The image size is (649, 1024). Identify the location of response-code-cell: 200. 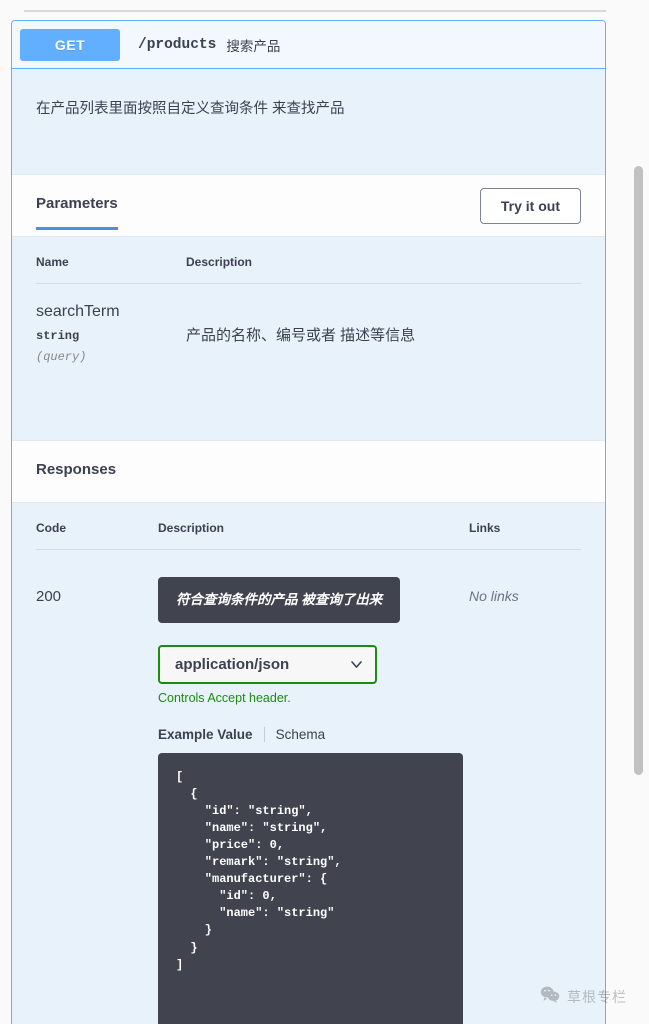
(97, 787).